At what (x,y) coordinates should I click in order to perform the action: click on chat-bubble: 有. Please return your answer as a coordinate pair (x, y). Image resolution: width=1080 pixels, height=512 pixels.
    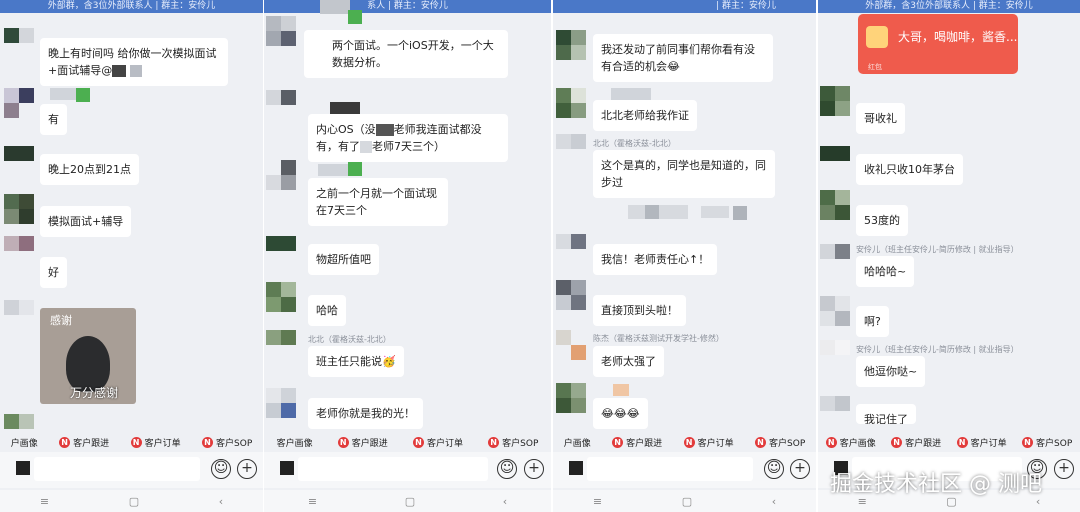
    Looking at the image, I should click on (53, 119).